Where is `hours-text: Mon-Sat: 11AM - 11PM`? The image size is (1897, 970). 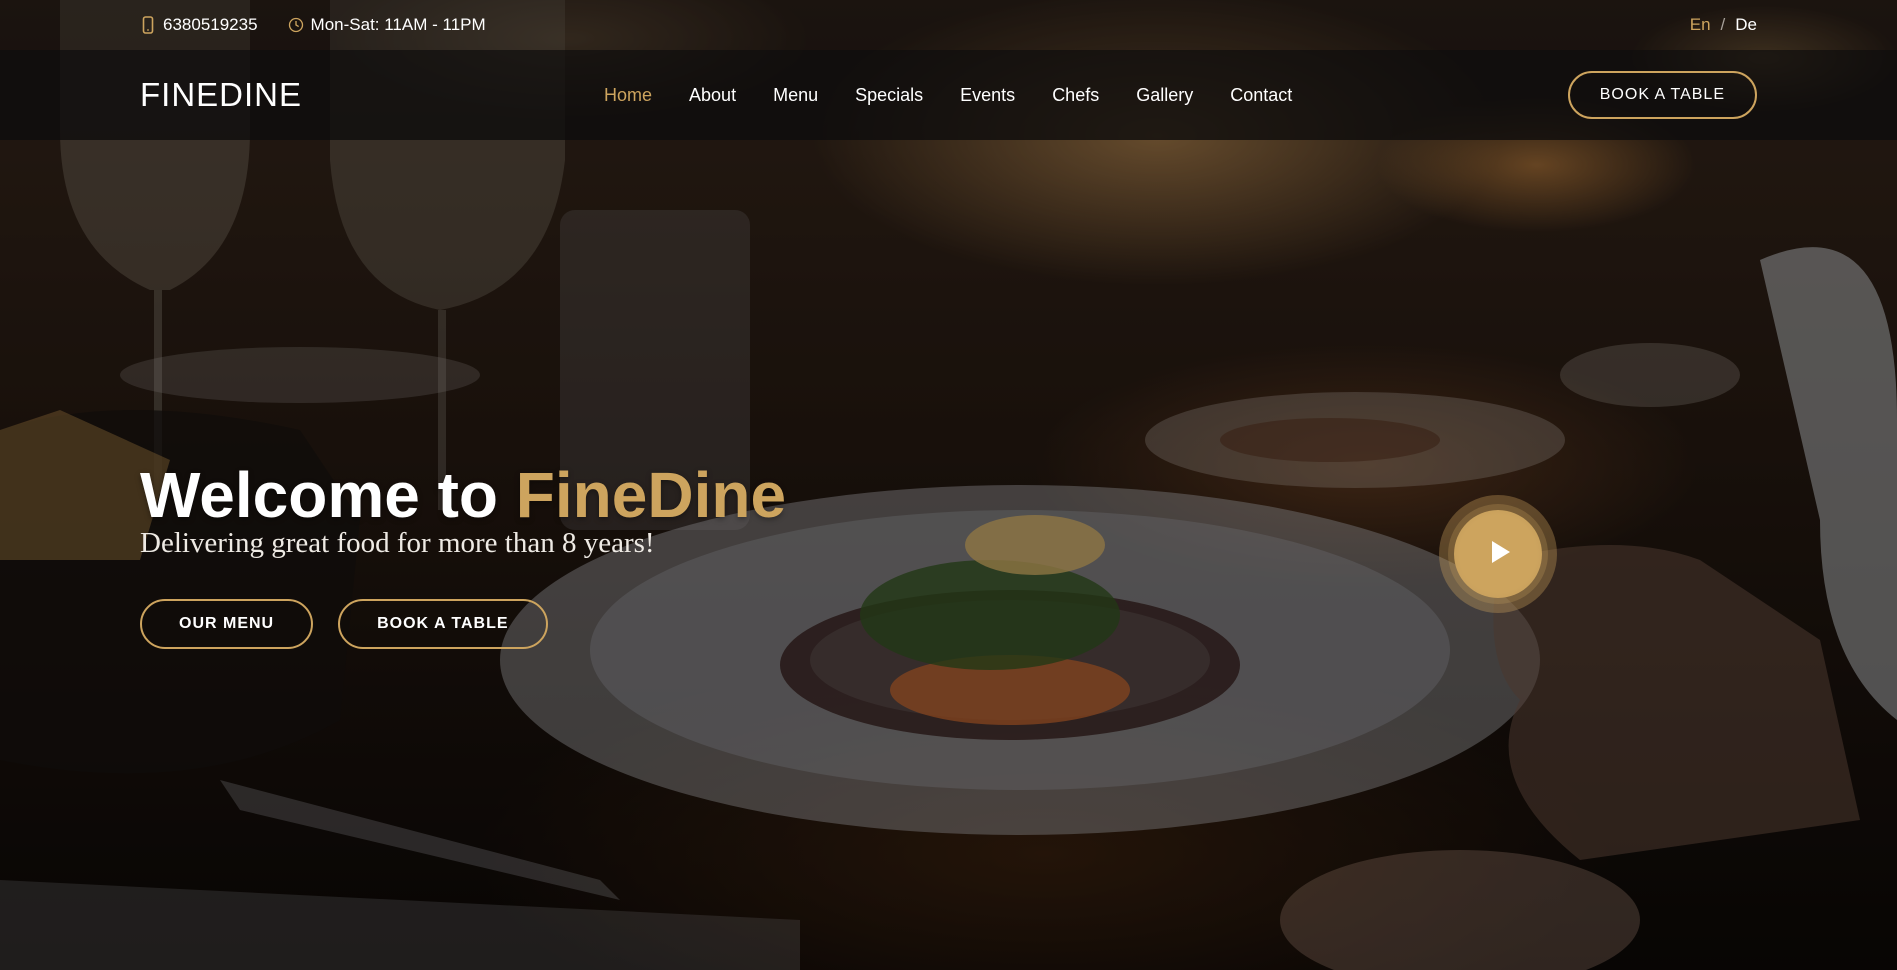 hours-text: Mon-Sat: 11AM - 11PM is located at coordinates (398, 24).